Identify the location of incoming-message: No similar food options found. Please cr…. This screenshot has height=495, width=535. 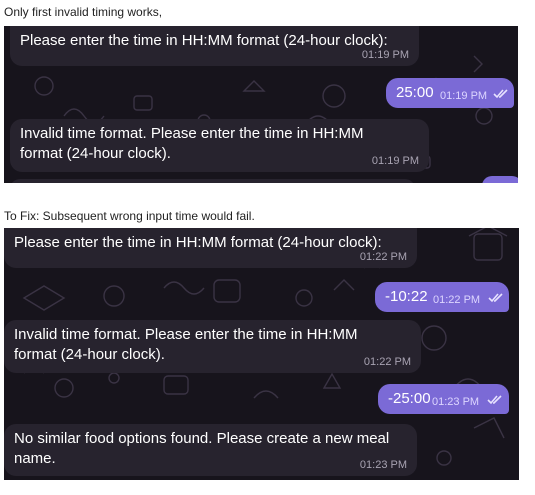
(210, 450).